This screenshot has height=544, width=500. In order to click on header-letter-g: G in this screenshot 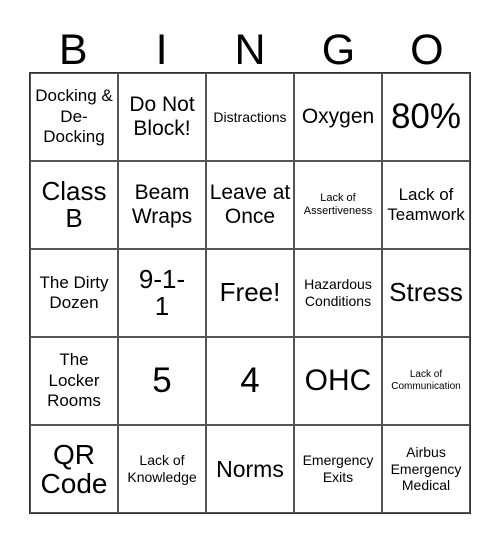, I will do `click(338, 50)`.